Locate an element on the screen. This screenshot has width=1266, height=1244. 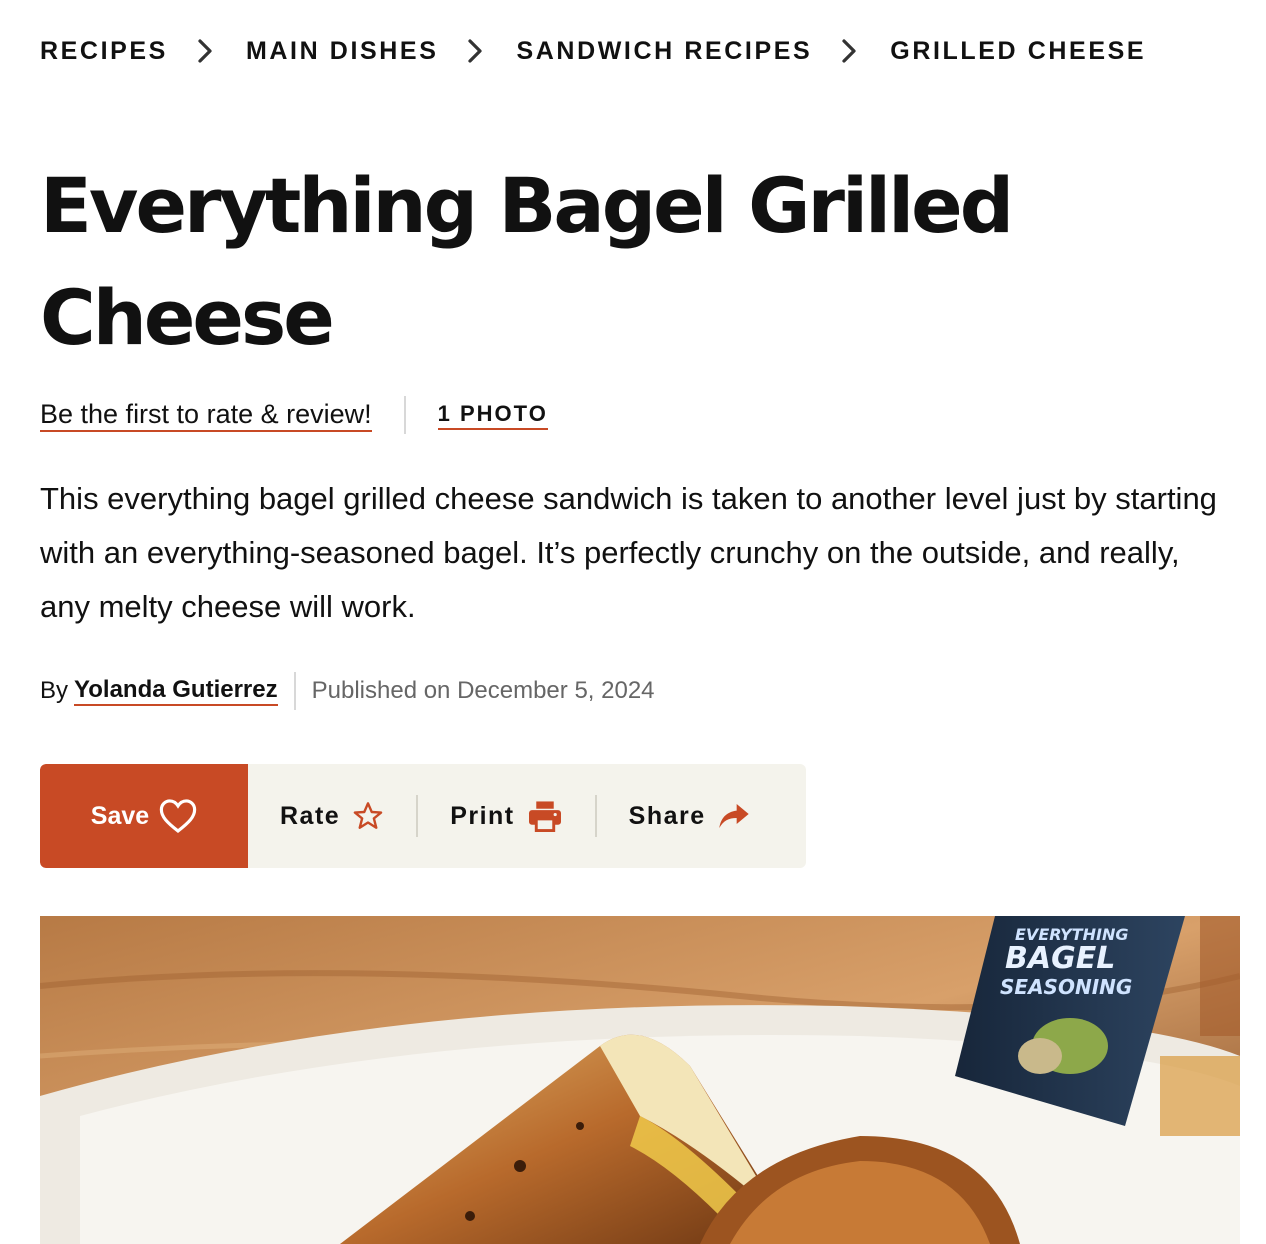
rate-label: Rate is located at coordinates (310, 815).